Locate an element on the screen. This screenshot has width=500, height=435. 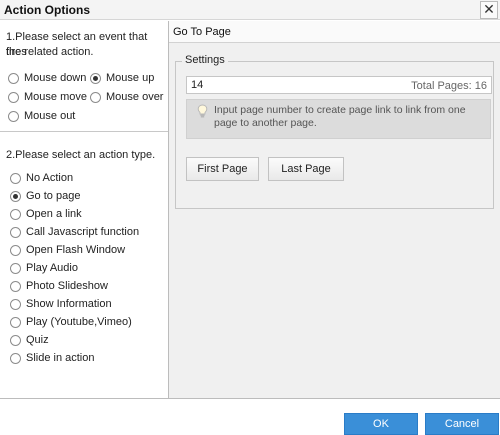
action-option-go-to-page: Go to page is located at coordinates (45, 196).